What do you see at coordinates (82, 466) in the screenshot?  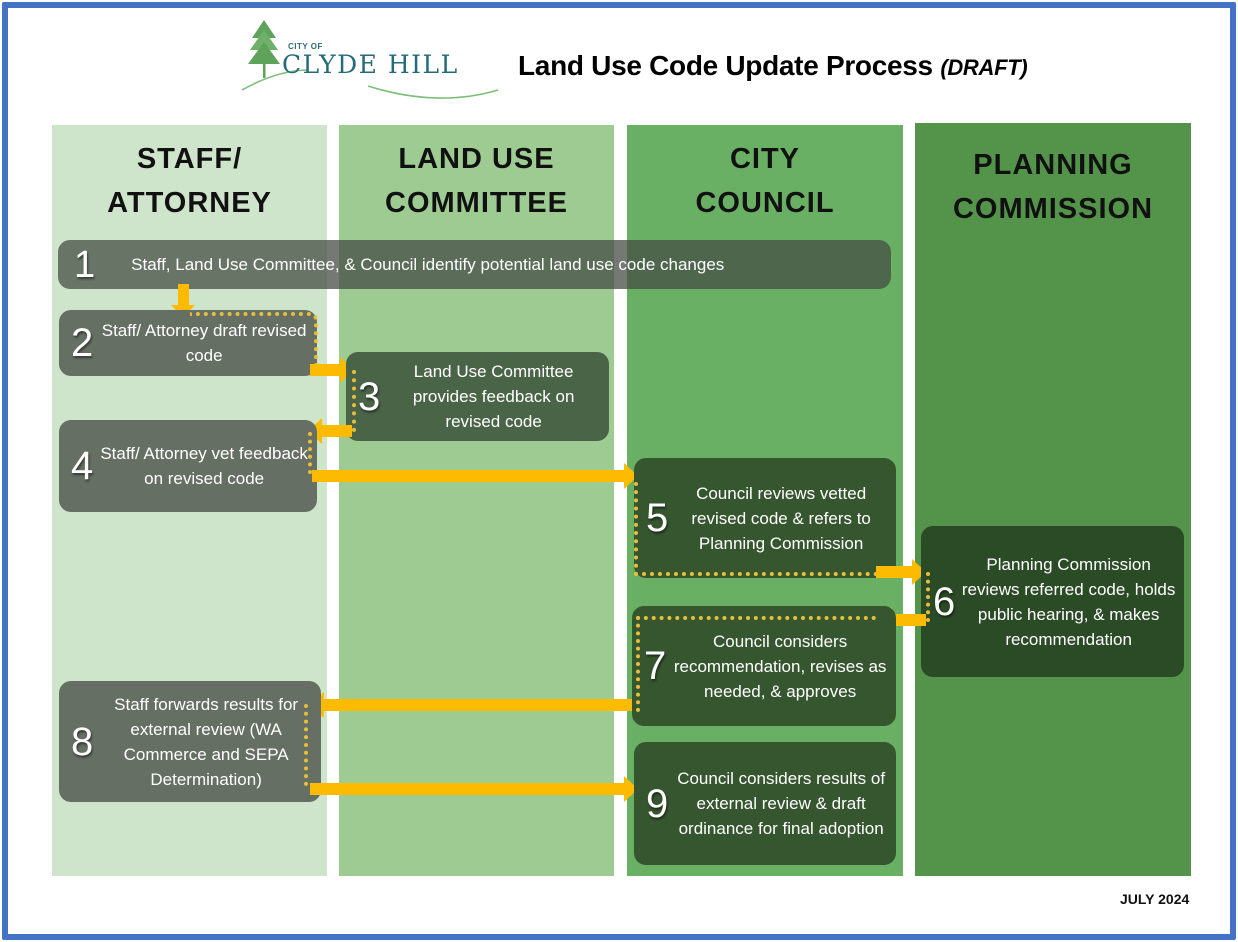 I see `step-number: 4` at bounding box center [82, 466].